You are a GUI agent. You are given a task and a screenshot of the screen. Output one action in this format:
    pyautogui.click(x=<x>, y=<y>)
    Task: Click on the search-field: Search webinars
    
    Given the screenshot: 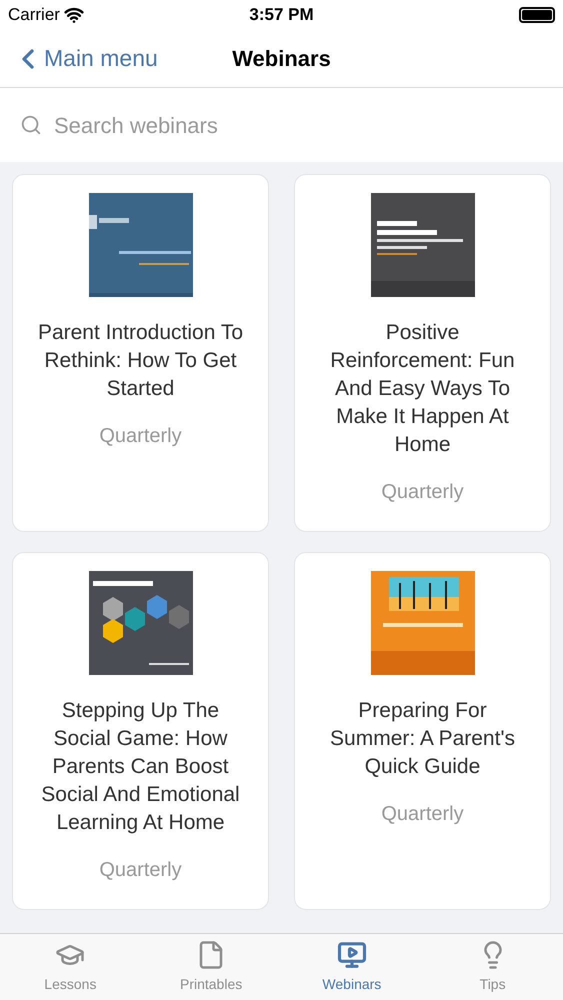 What is the action you would take?
    pyautogui.click(x=298, y=125)
    